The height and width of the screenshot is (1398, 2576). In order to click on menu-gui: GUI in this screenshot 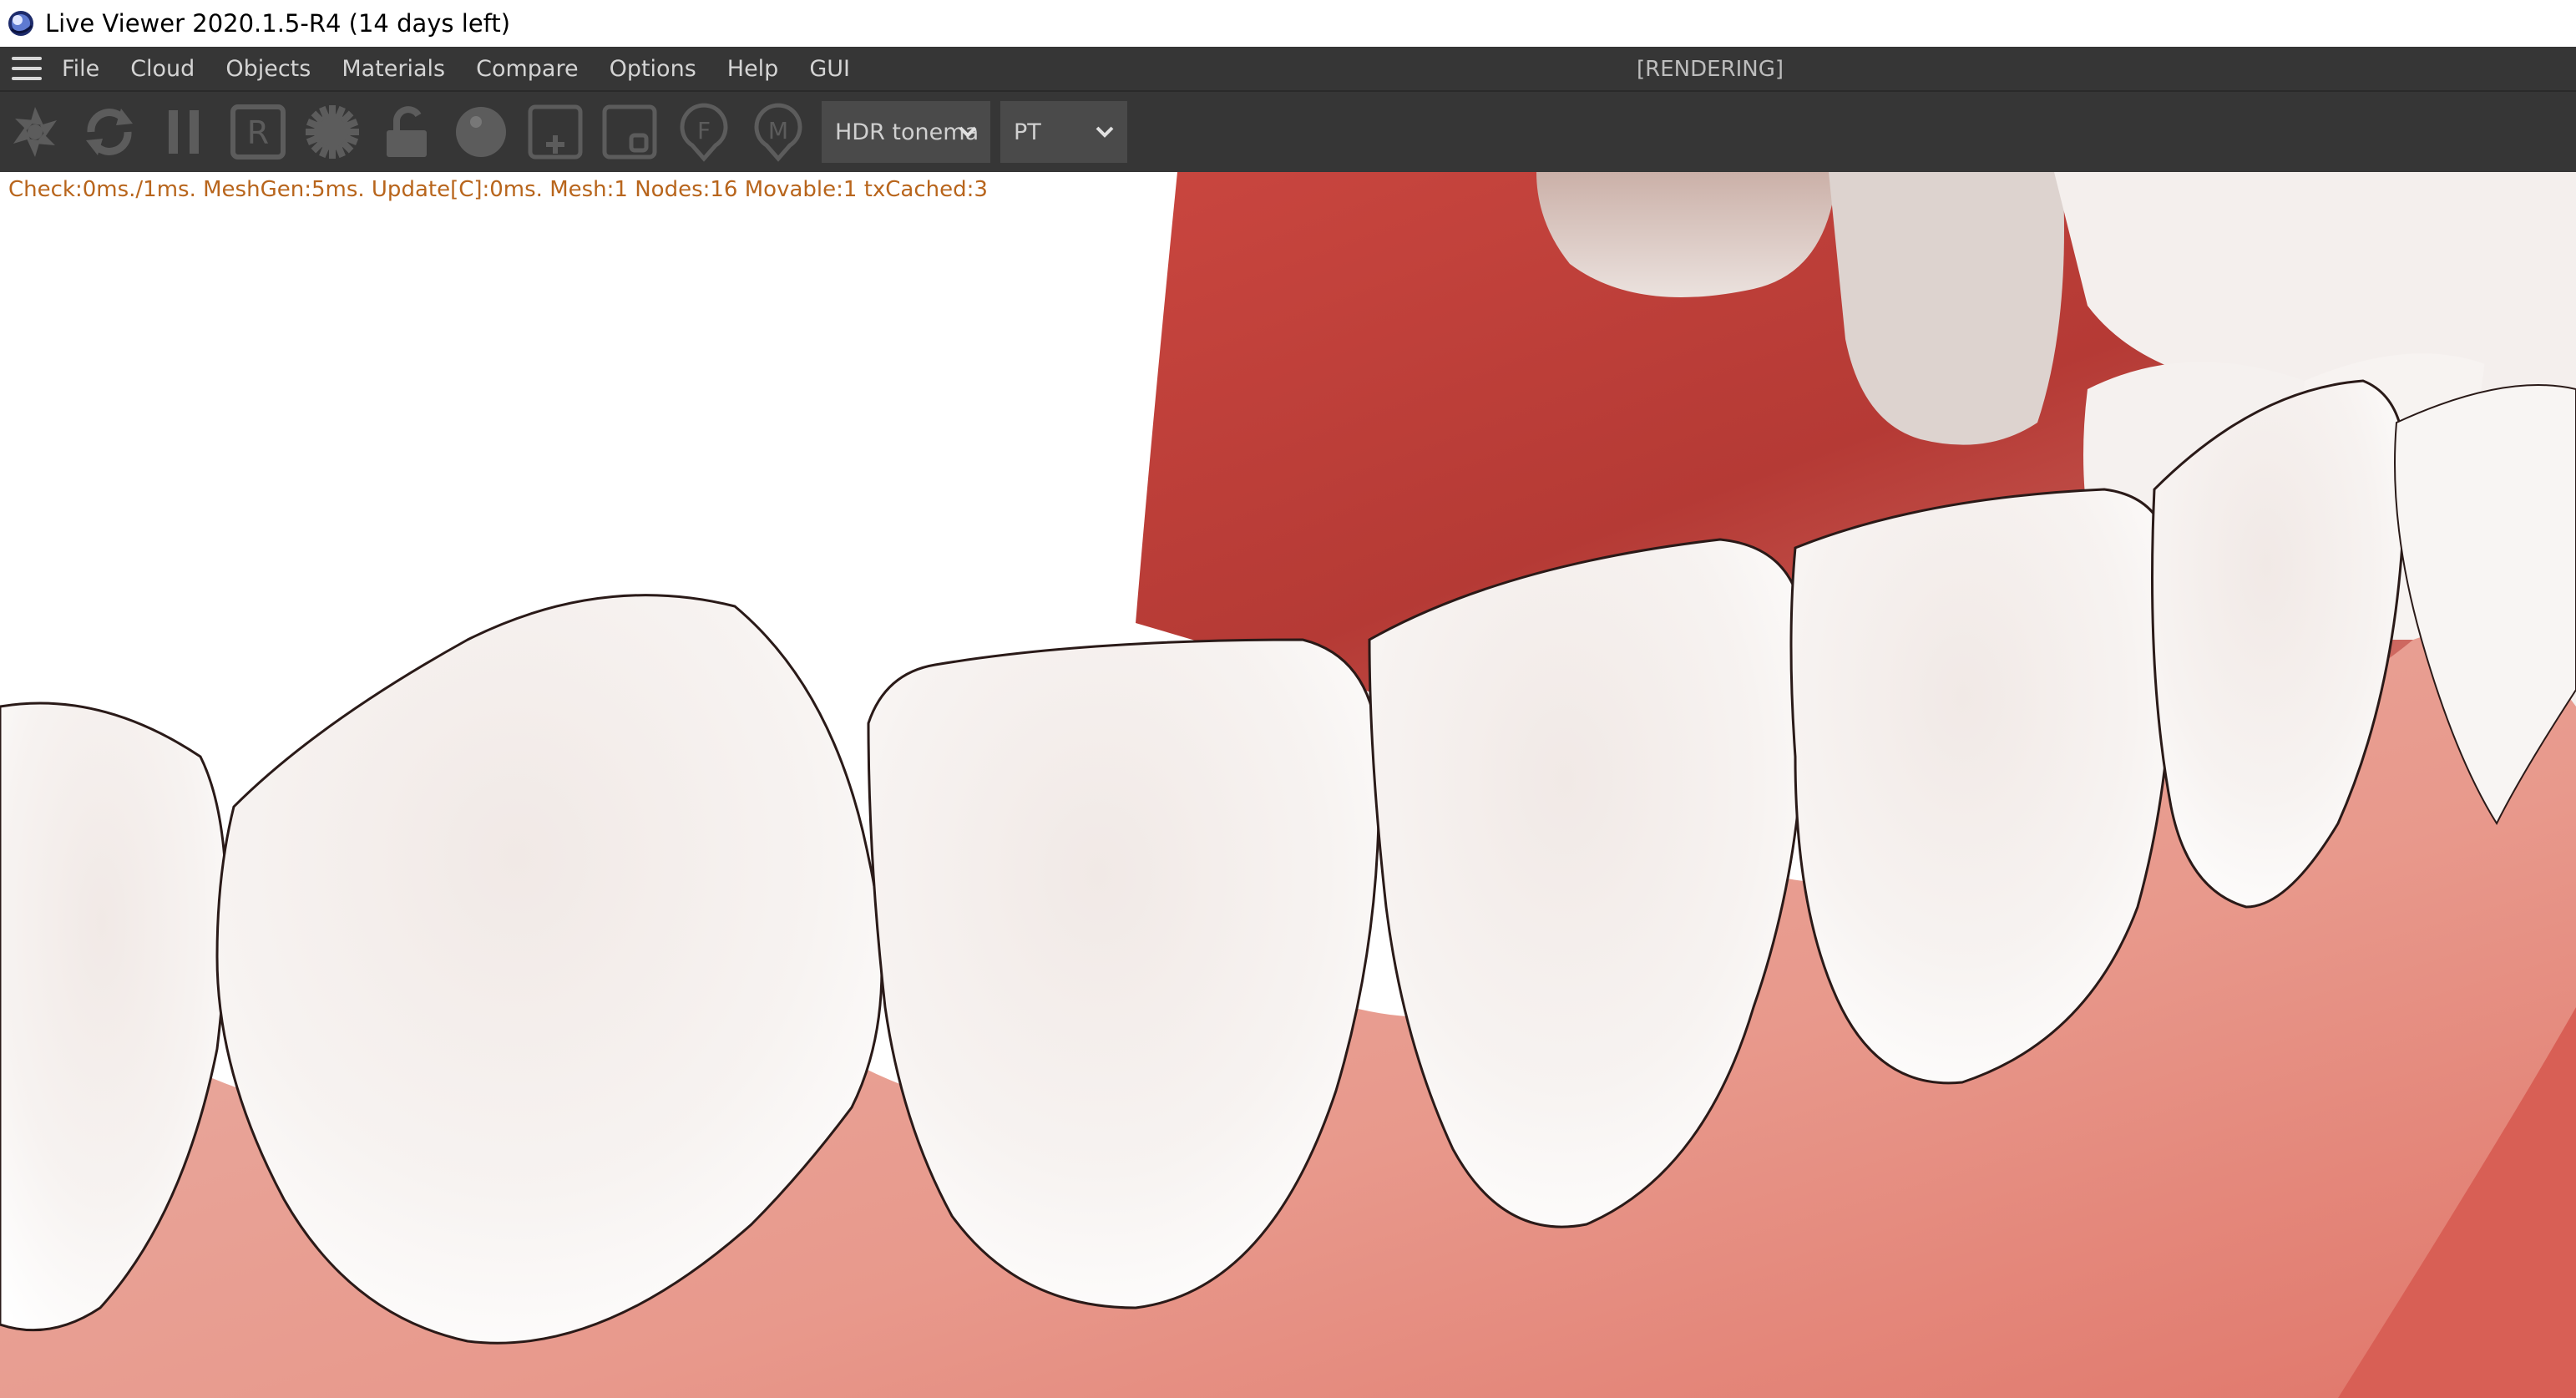, I will do `click(829, 69)`.